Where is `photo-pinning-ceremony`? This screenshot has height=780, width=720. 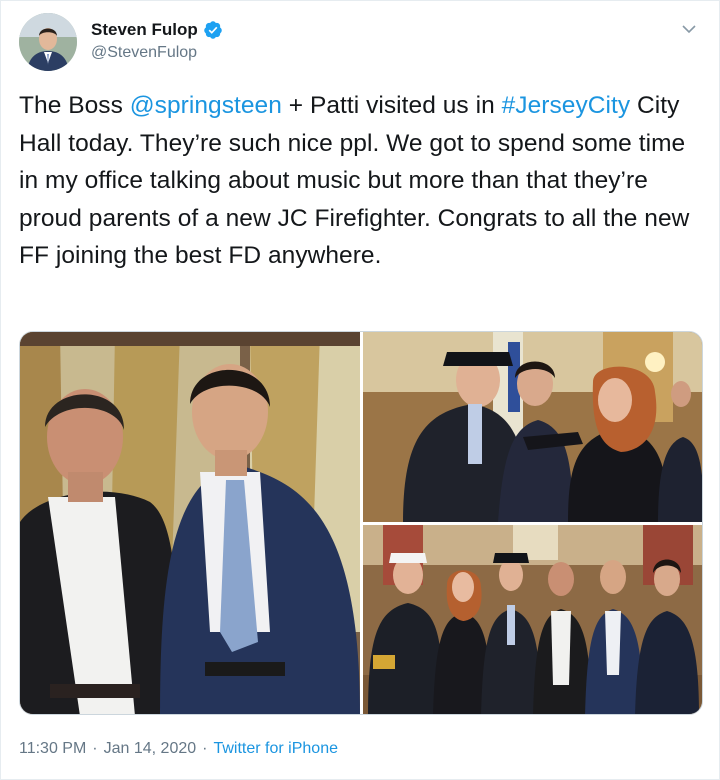
photo-pinning-ceremony is located at coordinates (532, 427).